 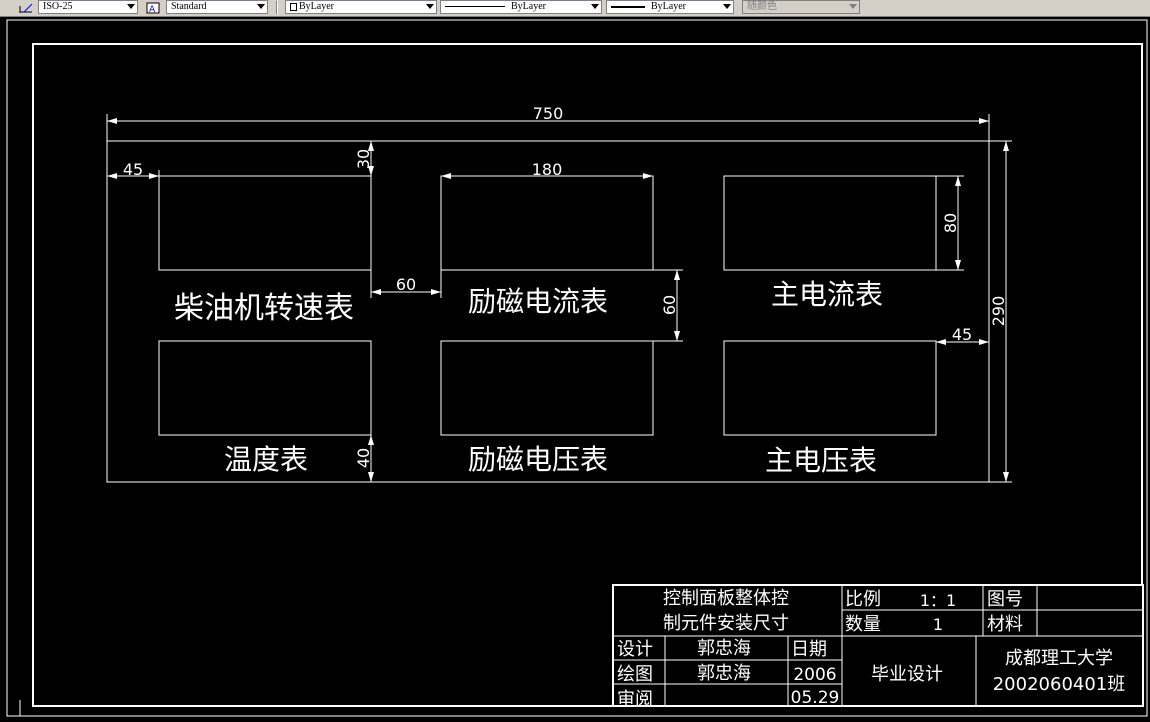 What do you see at coordinates (363, 159) in the screenshot?
I see `dim-text-top-margin: 30` at bounding box center [363, 159].